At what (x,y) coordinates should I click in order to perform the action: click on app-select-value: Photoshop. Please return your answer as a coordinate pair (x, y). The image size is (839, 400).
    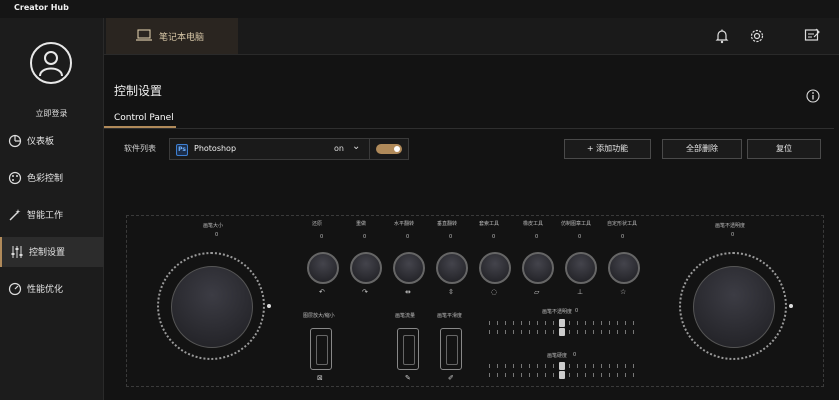
    Looking at the image, I should click on (215, 148).